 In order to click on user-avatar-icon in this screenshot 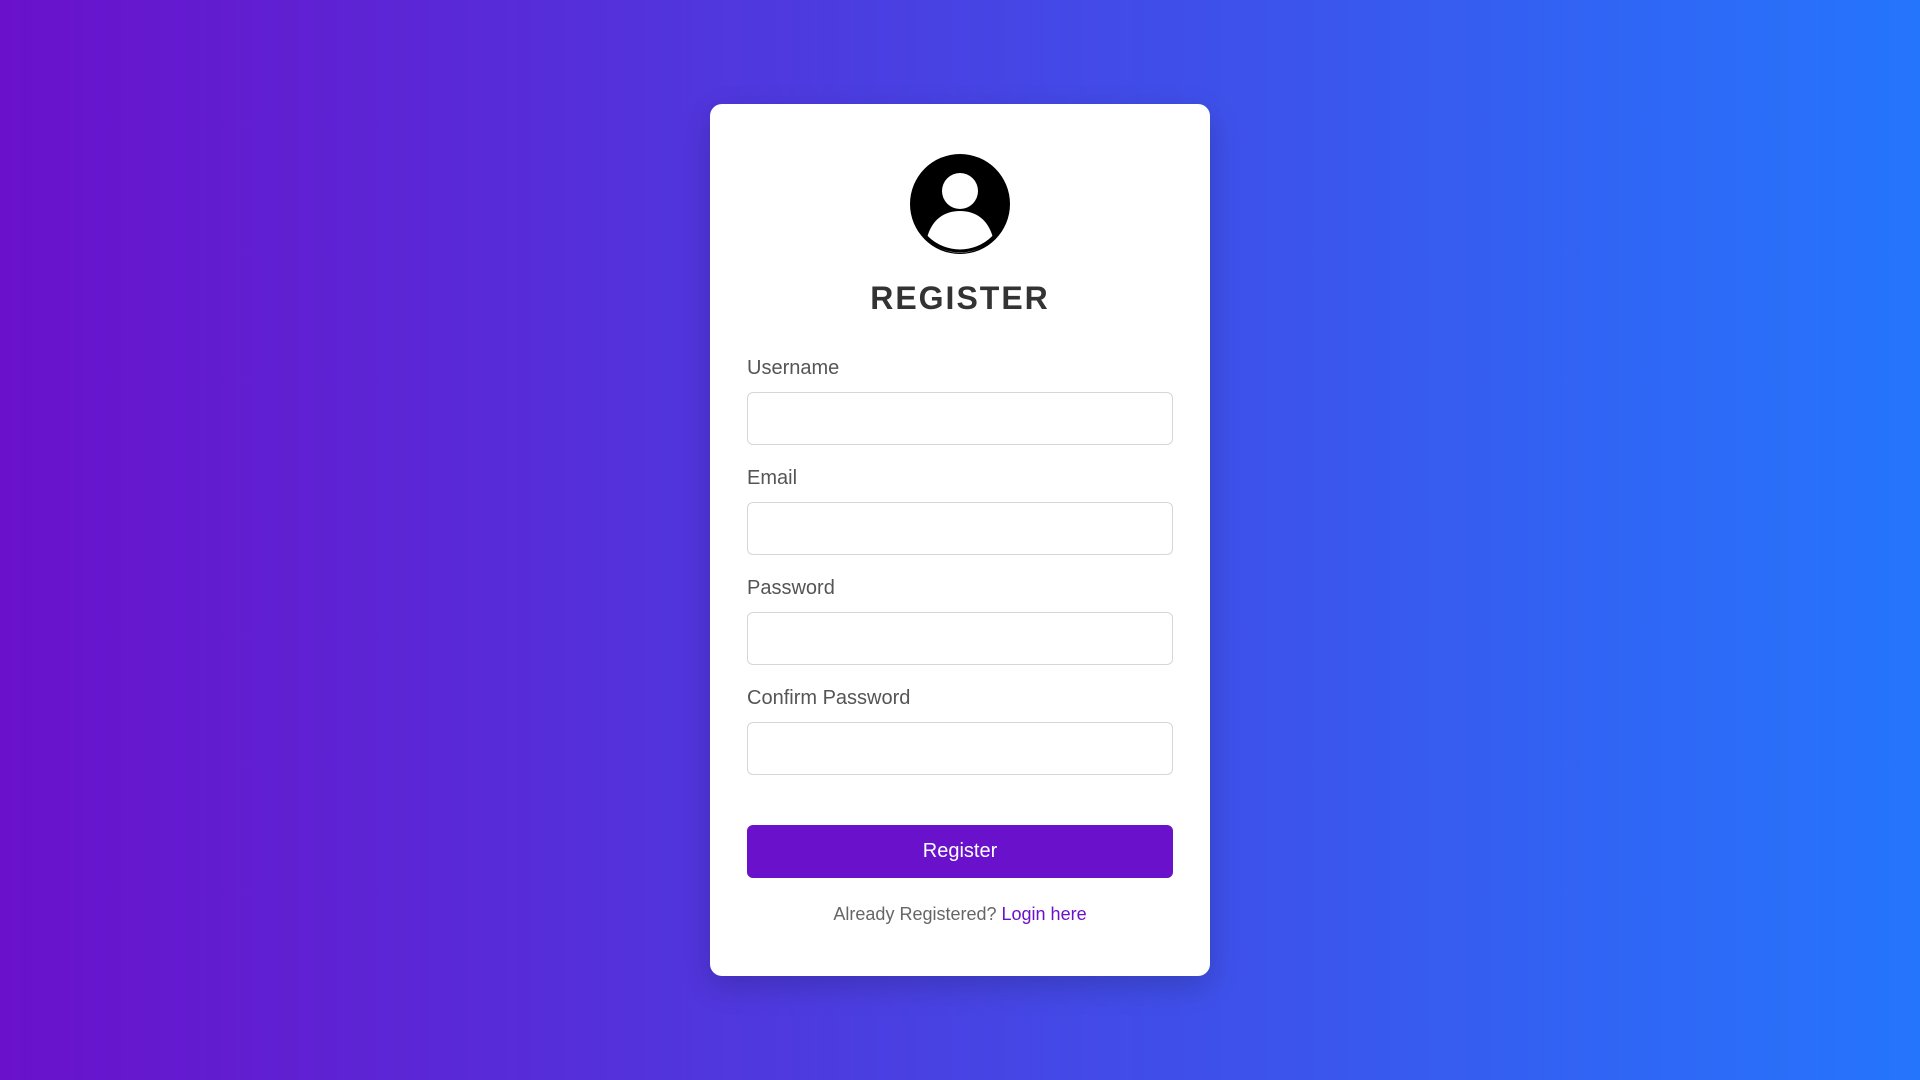, I will do `click(960, 204)`.